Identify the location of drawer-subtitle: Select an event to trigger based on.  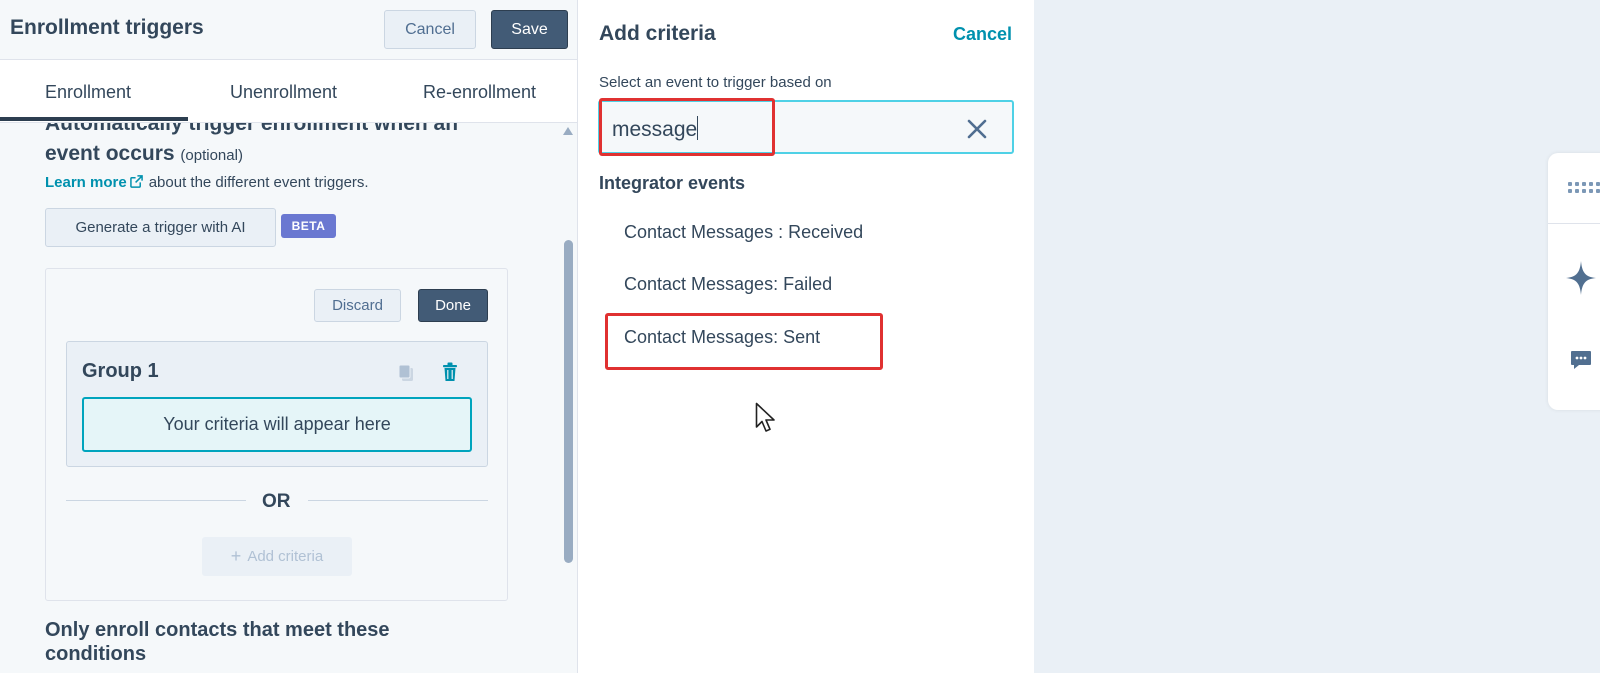
(715, 82).